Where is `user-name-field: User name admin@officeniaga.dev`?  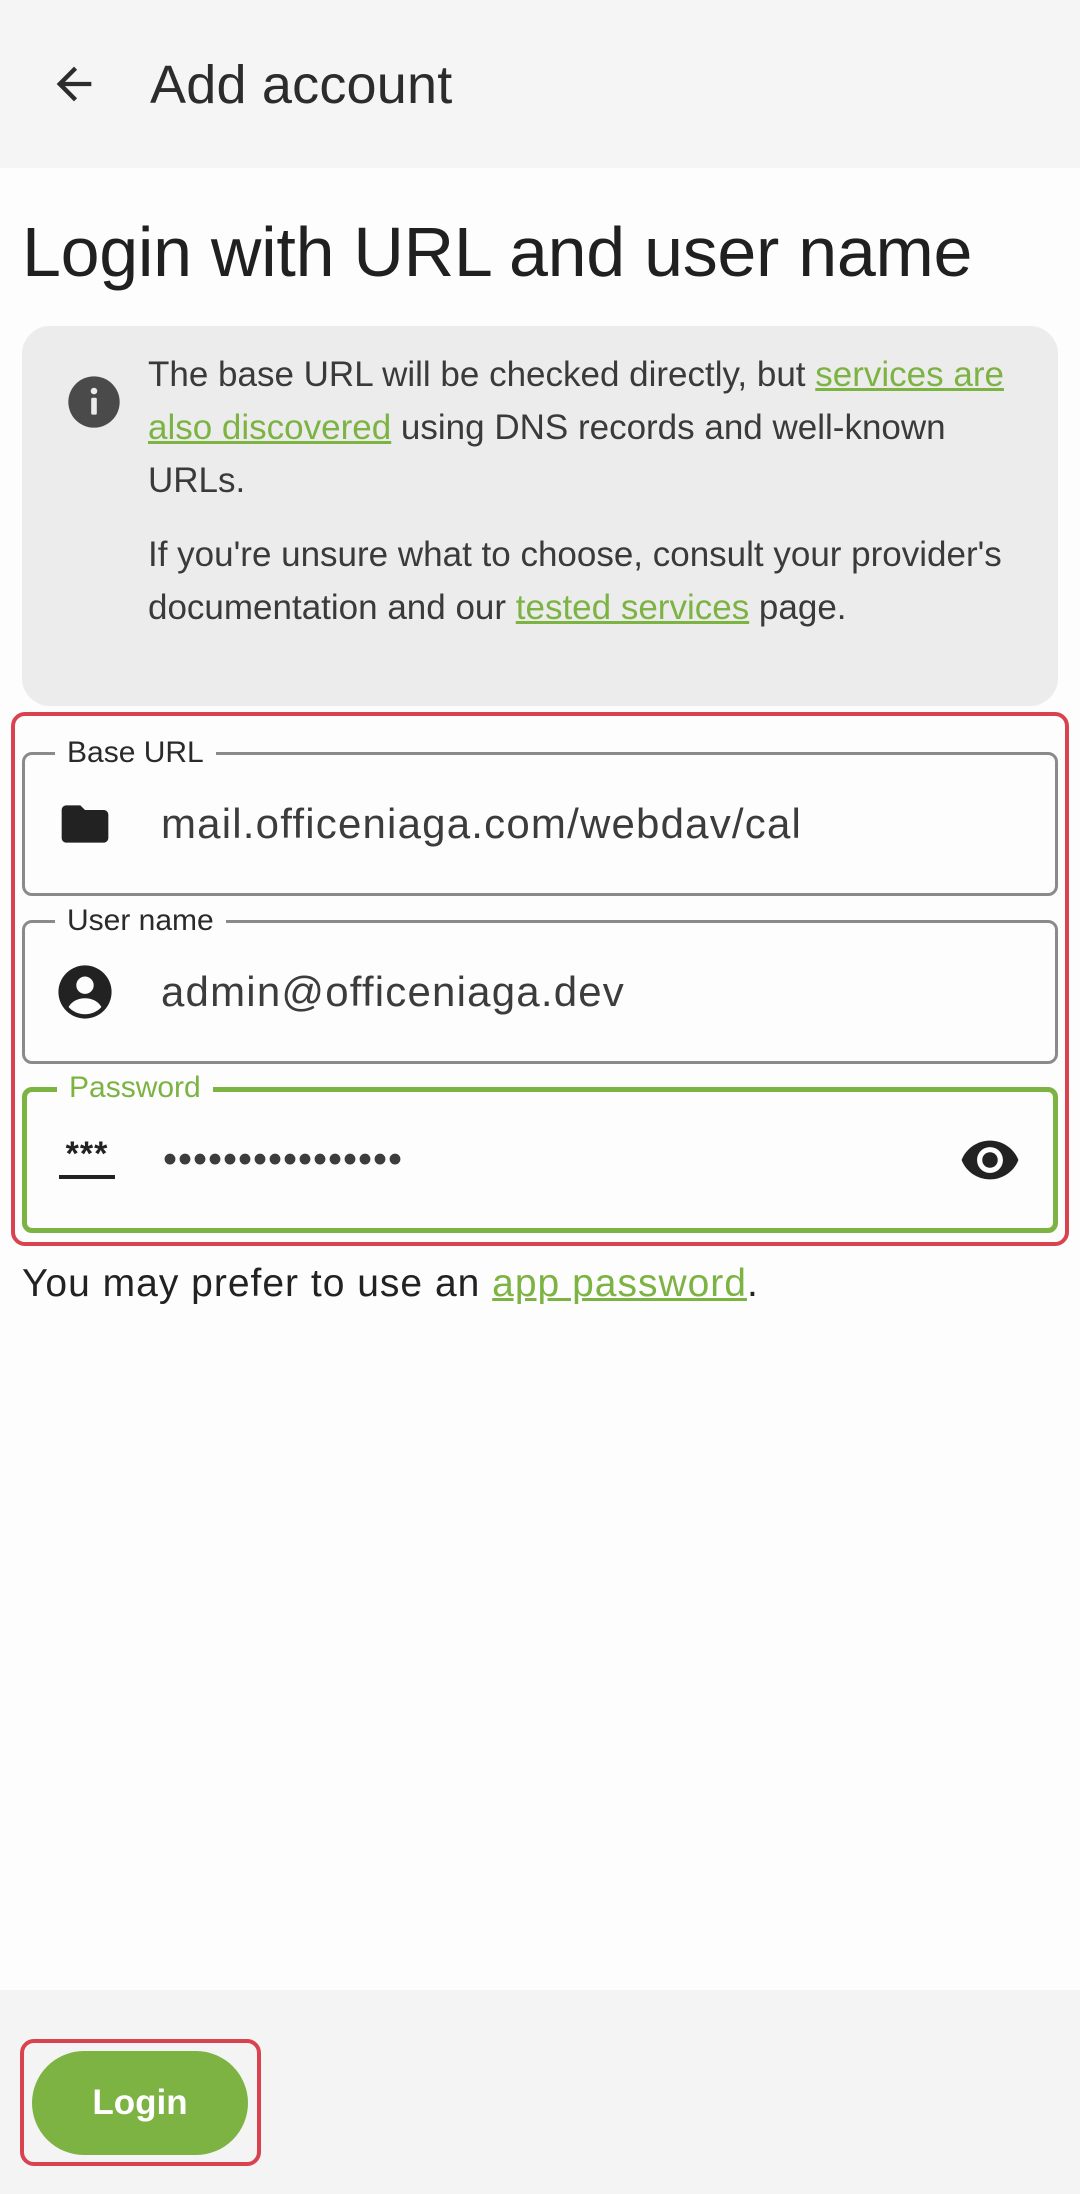
user-name-field: User name admin@officeniaga.dev is located at coordinates (540, 984).